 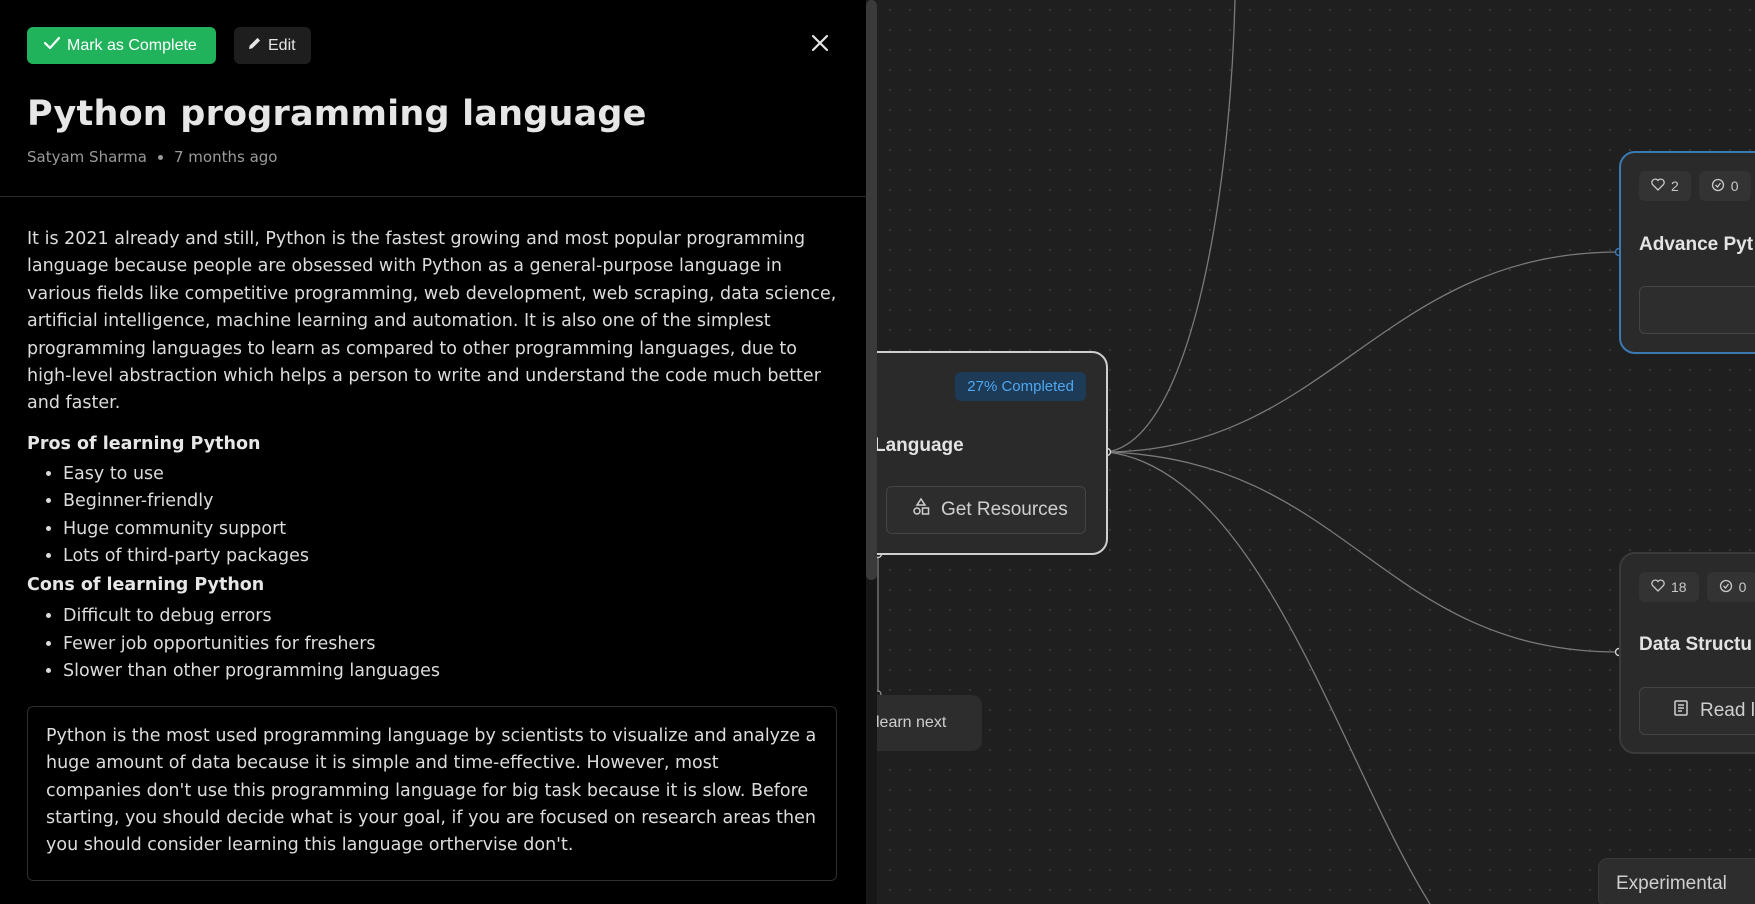 What do you see at coordinates (1004, 509) in the screenshot?
I see `get-resources-label: Get Resources` at bounding box center [1004, 509].